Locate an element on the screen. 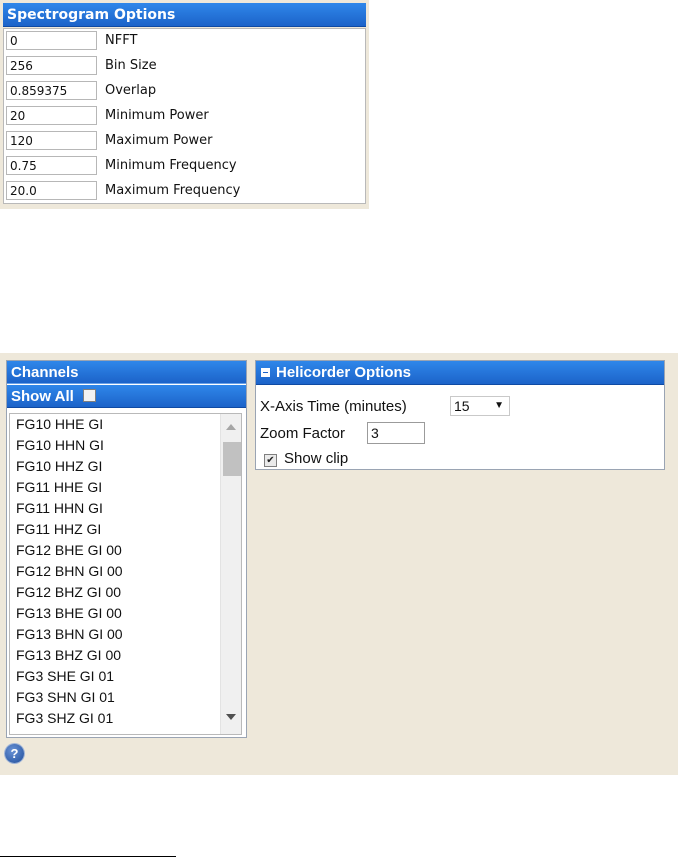  scroll-thumb is located at coordinates (232, 459).